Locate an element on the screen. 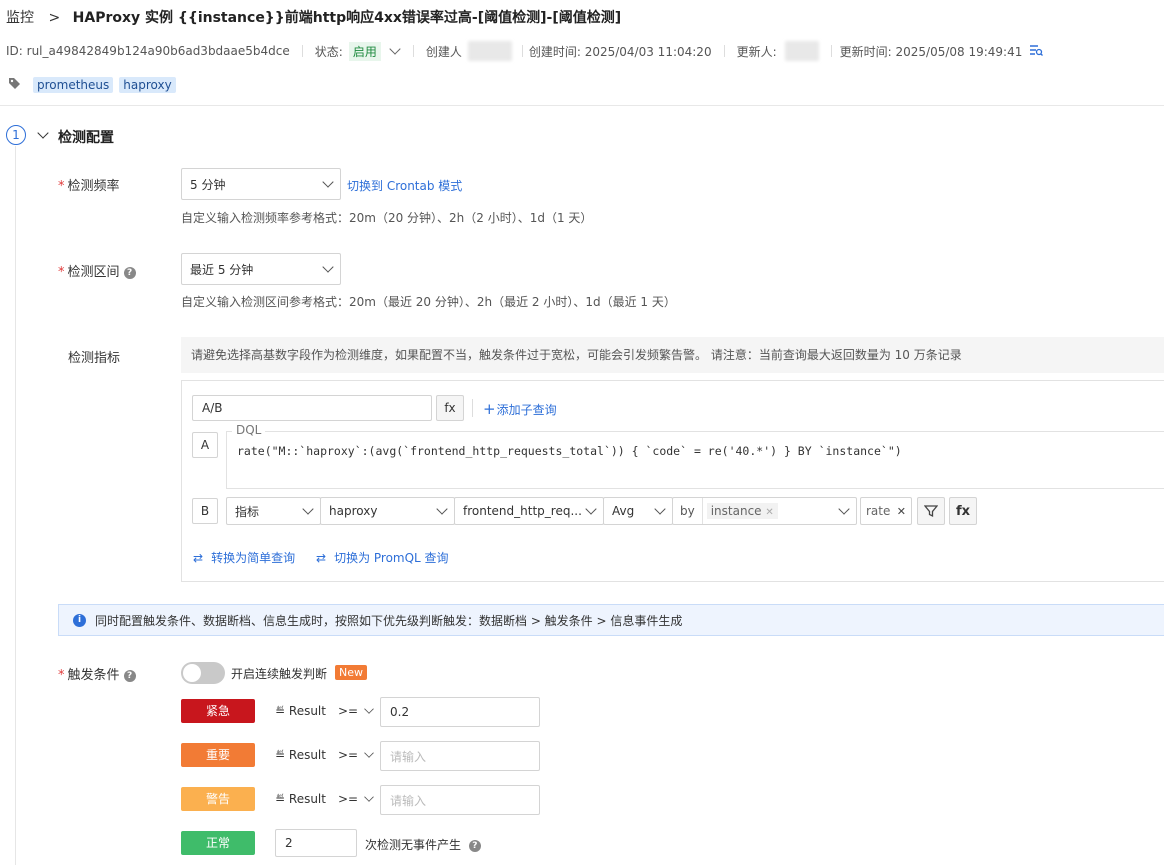 This screenshot has height=865, width=1164. measurement-select: haproxy is located at coordinates (387, 511).